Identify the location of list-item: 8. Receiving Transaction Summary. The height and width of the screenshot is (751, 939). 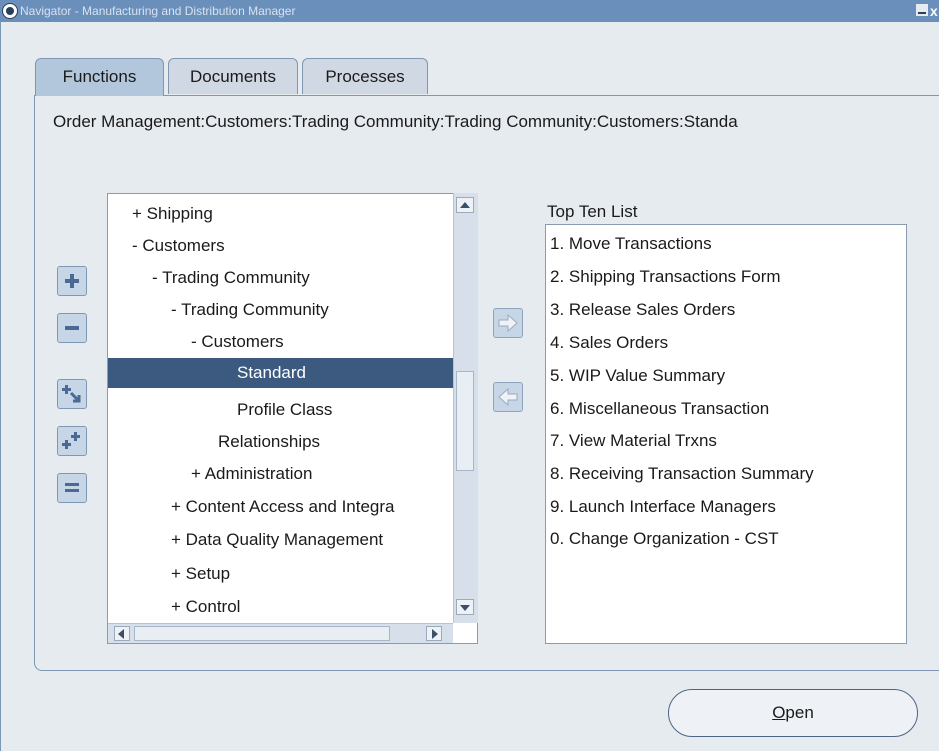
(682, 474).